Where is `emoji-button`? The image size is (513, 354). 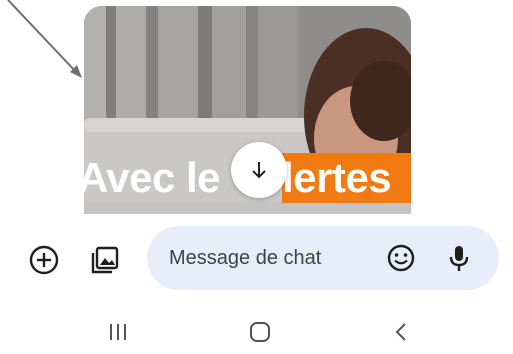
emoji-button is located at coordinates (401, 258).